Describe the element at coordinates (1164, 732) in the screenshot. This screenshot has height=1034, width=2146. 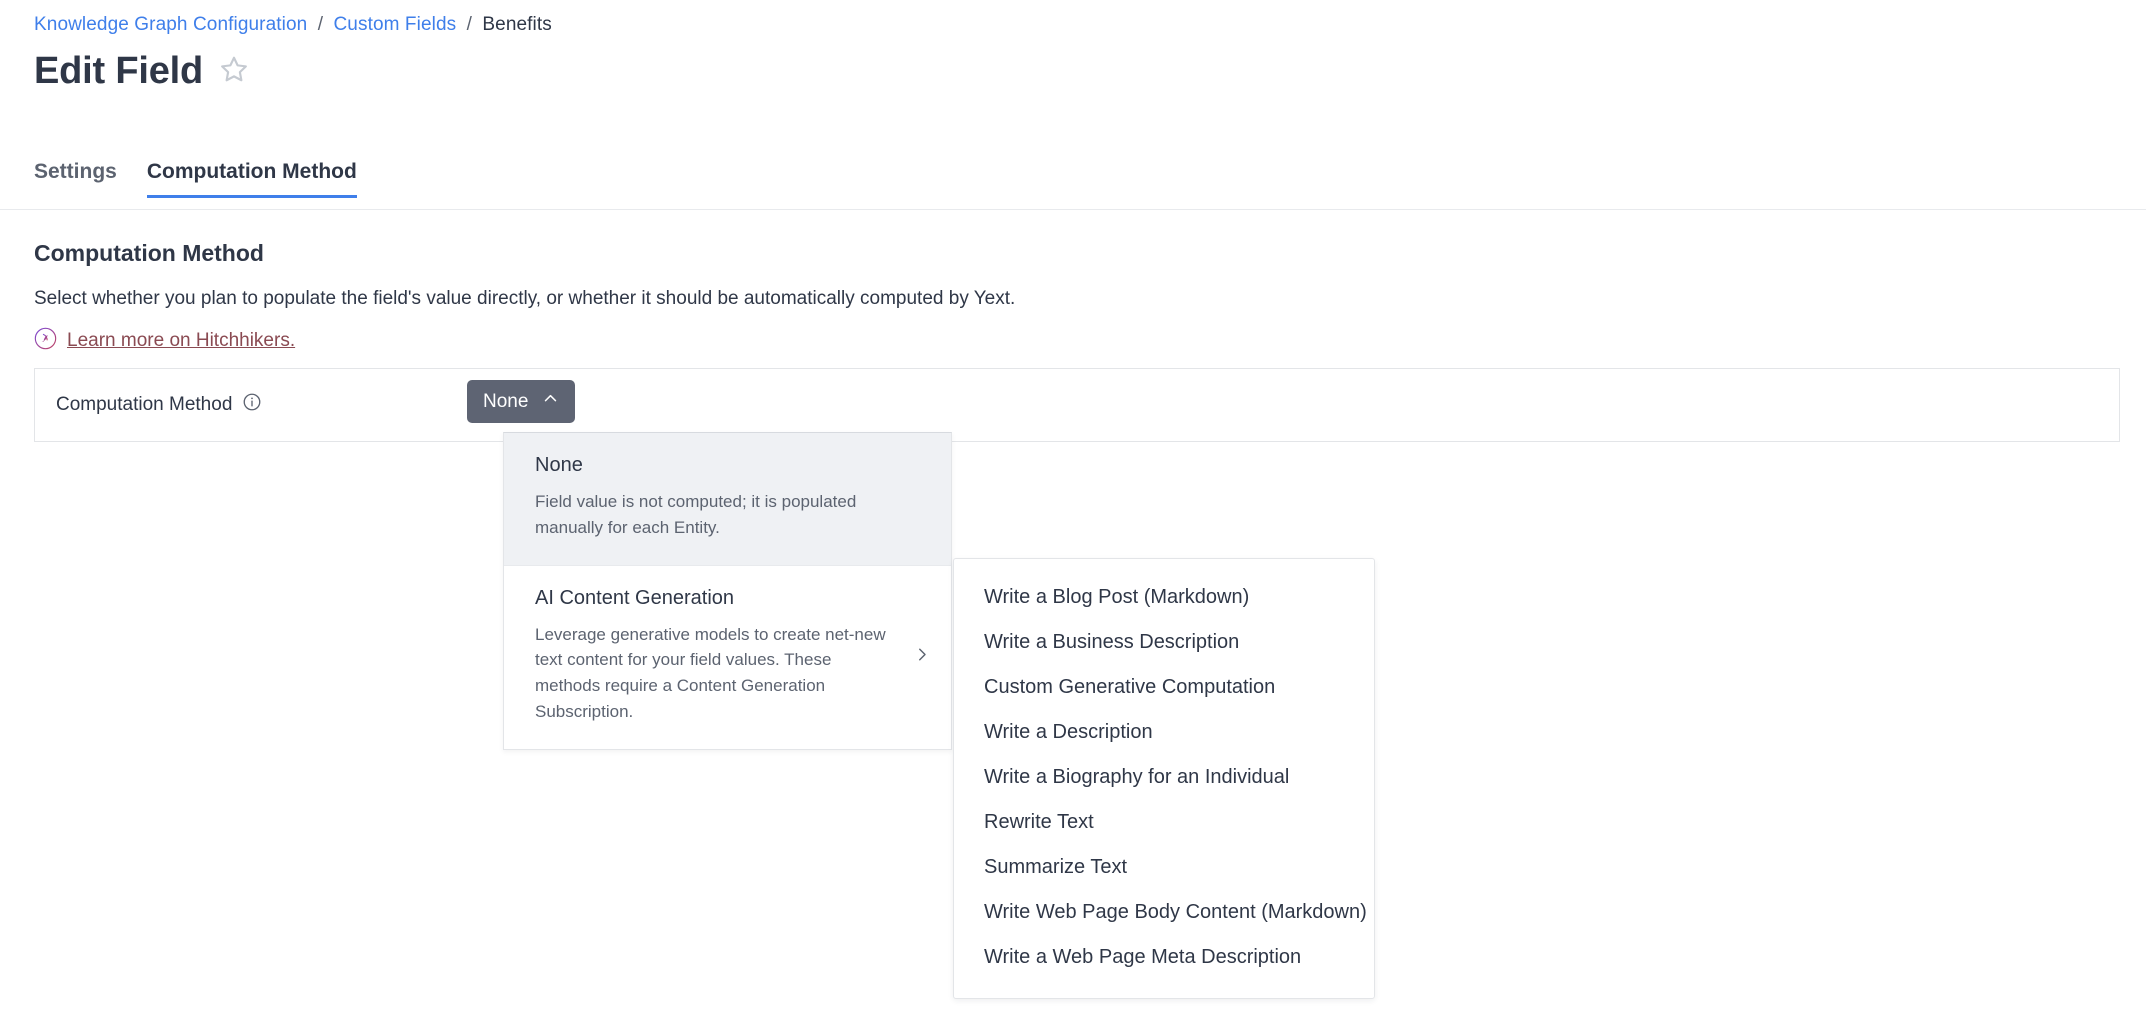
I see `submenu-item-write-a-description: Write a Description` at that location.